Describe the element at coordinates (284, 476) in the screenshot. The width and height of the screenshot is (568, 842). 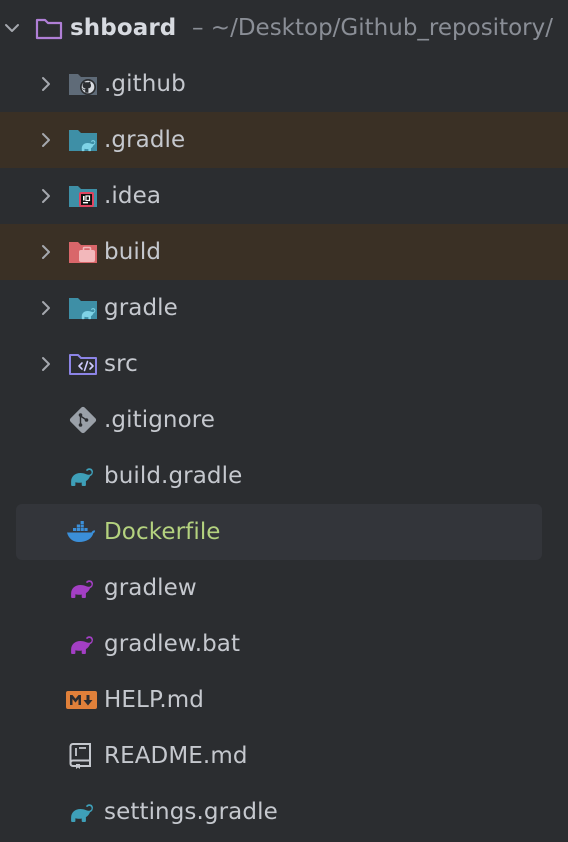
I see `tree-row-build-gradle: build.gradle` at that location.